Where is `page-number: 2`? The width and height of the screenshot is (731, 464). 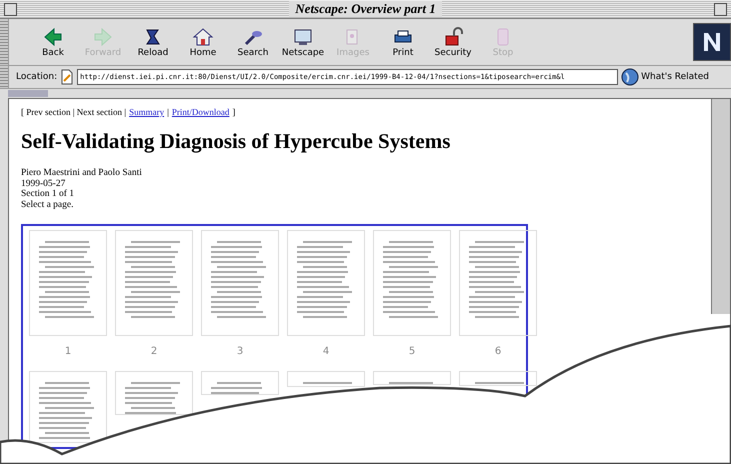
page-number: 2 is located at coordinates (154, 352).